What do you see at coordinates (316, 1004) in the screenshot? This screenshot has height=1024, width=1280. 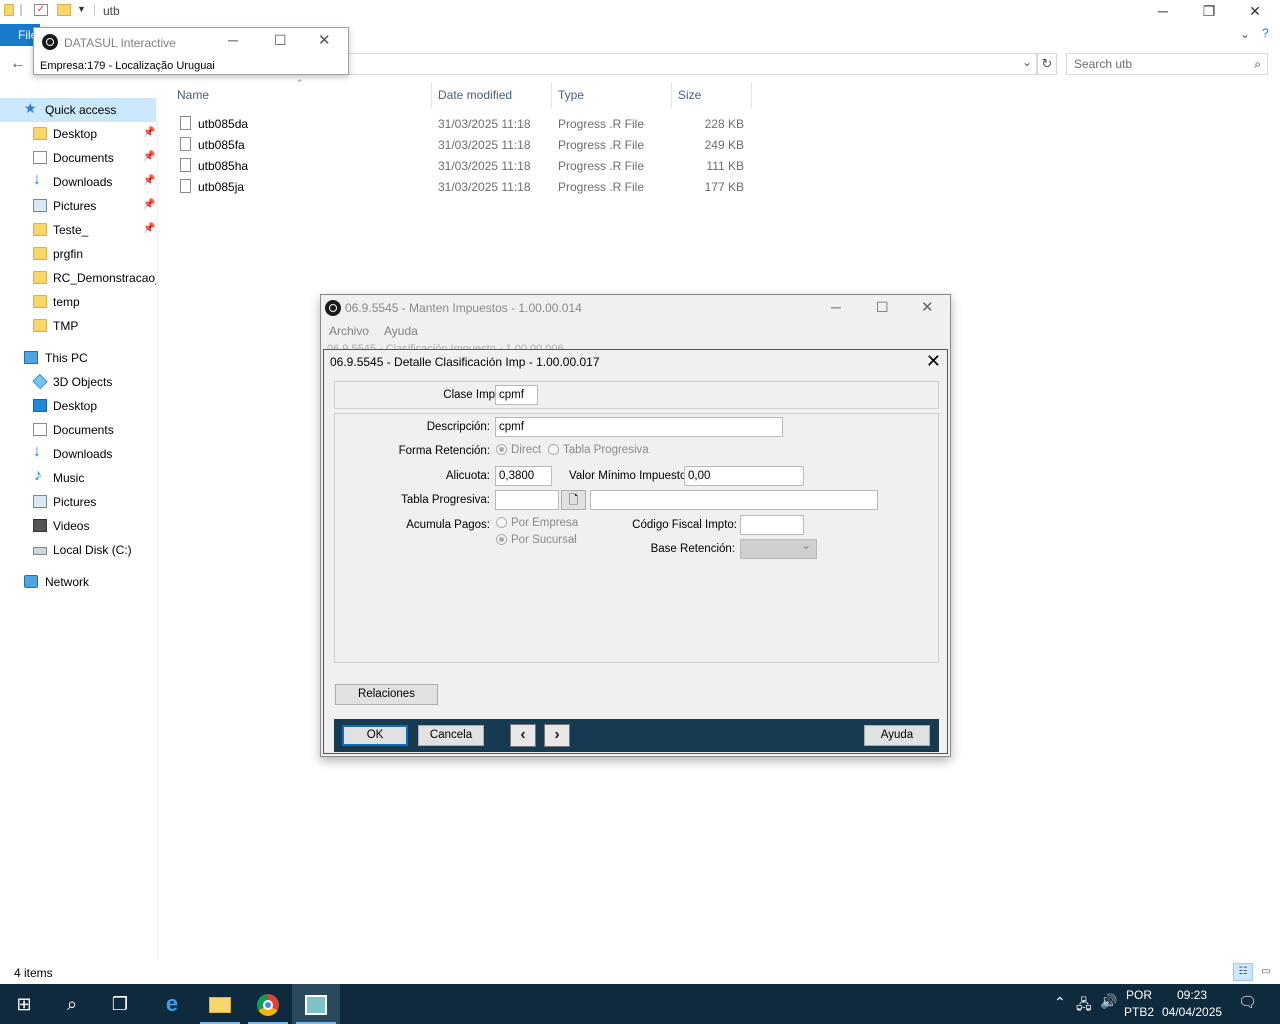 I see `datasul-app-icon` at bounding box center [316, 1004].